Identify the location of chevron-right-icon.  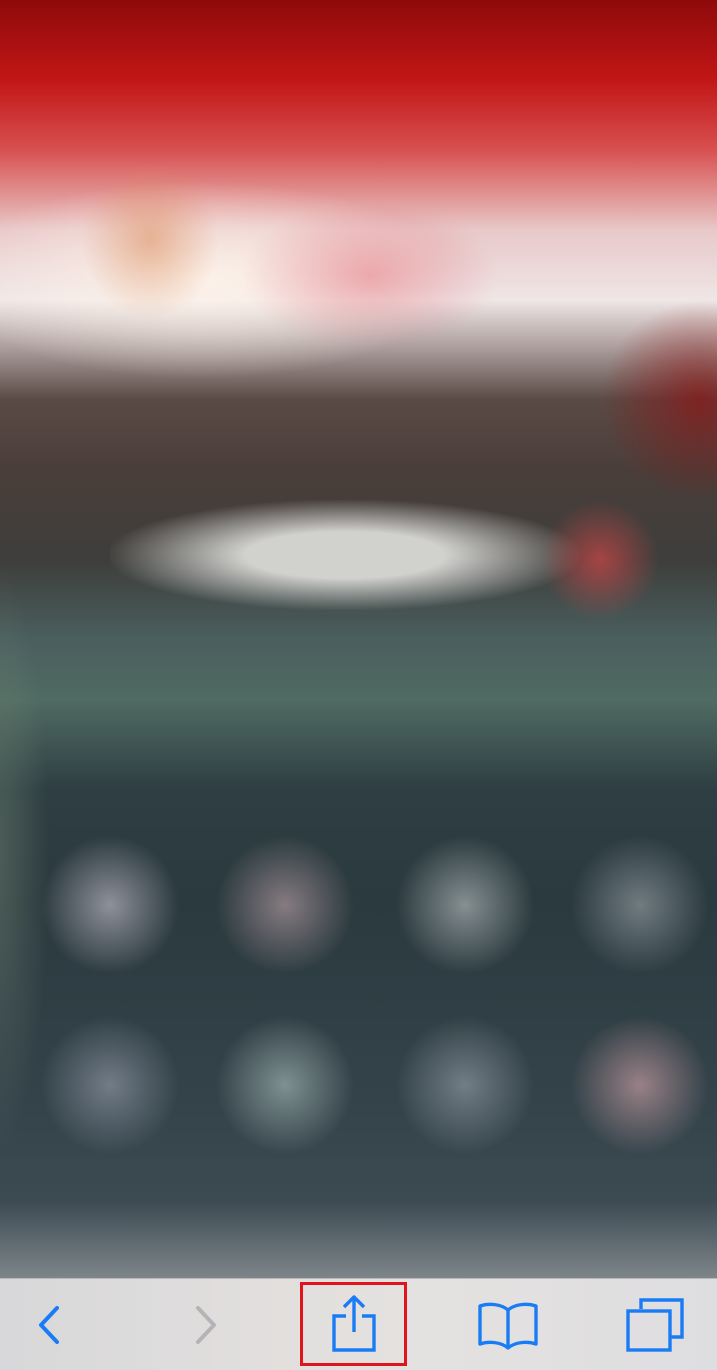
(206, 1325).